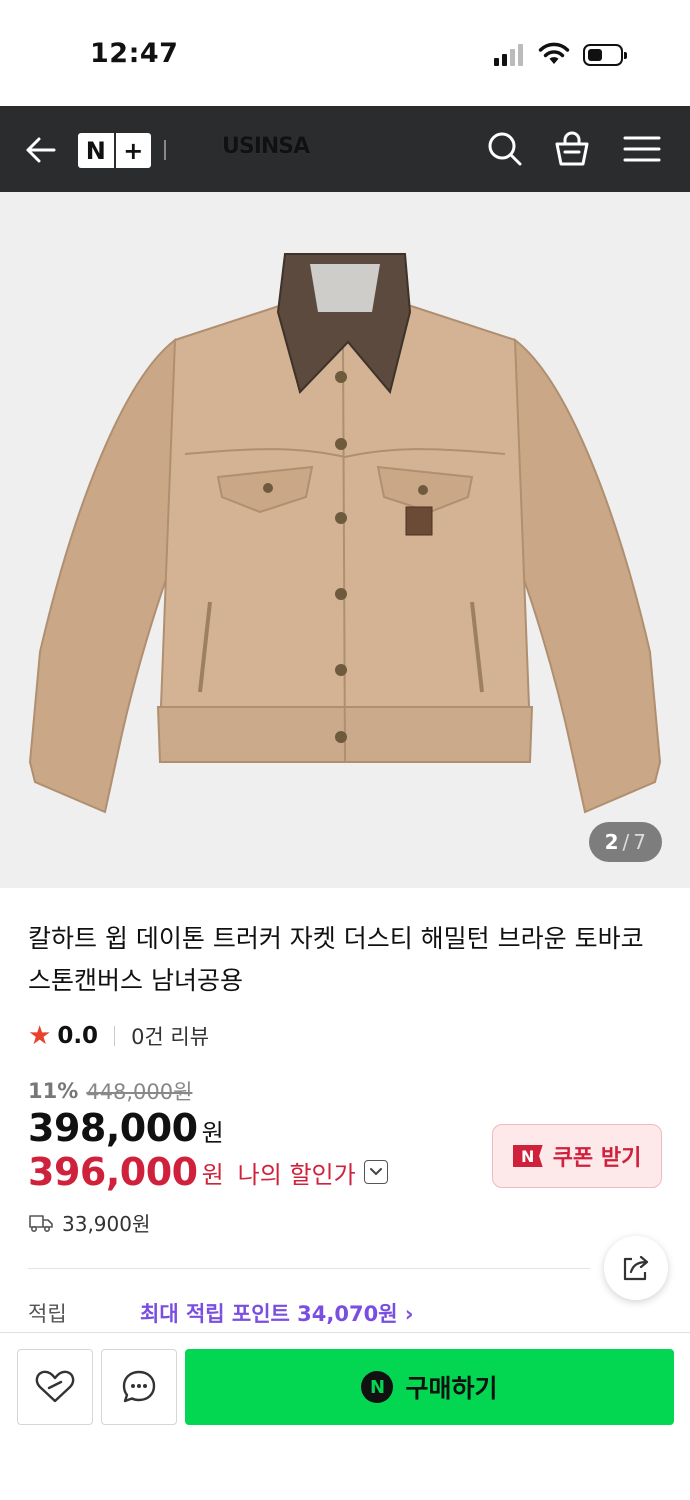 This screenshot has height=1500, width=690. I want to click on chevron-down-icon, so click(375, 1172).